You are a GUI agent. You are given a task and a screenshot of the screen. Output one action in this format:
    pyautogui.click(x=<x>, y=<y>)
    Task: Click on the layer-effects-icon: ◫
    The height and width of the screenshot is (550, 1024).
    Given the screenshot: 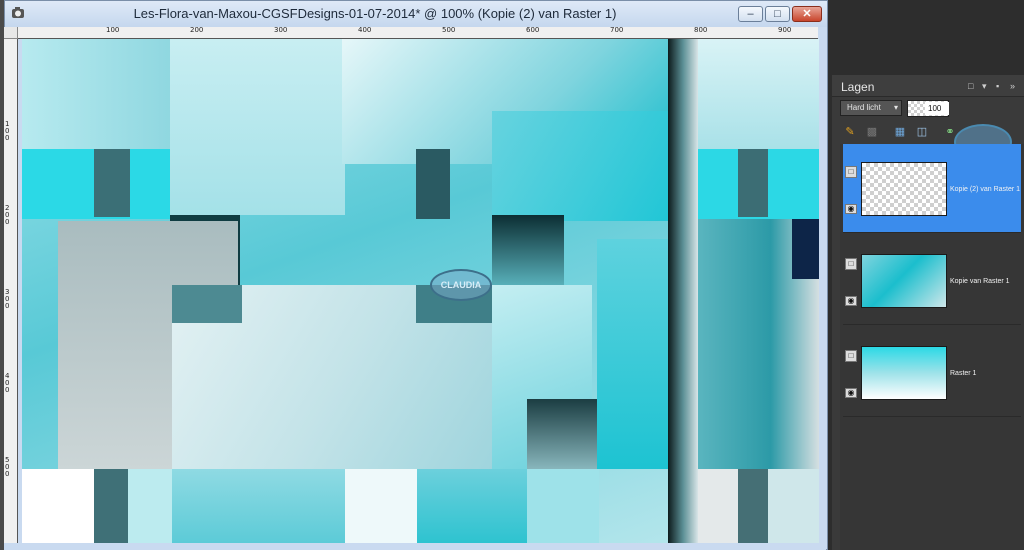 What is the action you would take?
    pyautogui.click(x=922, y=132)
    